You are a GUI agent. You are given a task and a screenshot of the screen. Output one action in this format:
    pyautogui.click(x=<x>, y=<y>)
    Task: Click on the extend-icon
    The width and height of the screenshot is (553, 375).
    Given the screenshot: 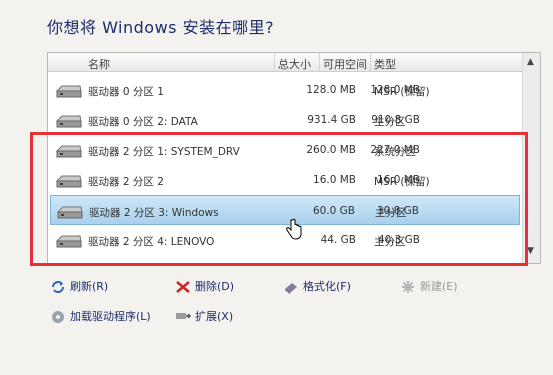 What is the action you would take?
    pyautogui.click(x=183, y=317)
    